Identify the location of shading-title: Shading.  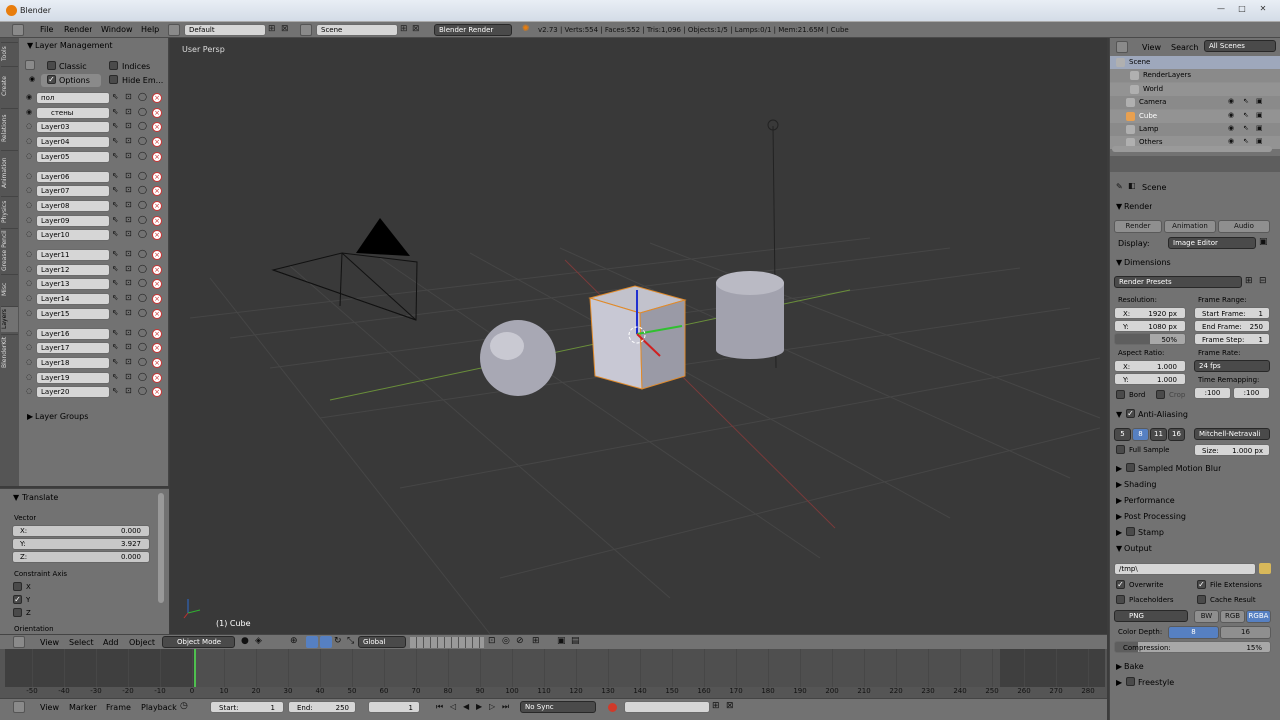
(1140, 484).